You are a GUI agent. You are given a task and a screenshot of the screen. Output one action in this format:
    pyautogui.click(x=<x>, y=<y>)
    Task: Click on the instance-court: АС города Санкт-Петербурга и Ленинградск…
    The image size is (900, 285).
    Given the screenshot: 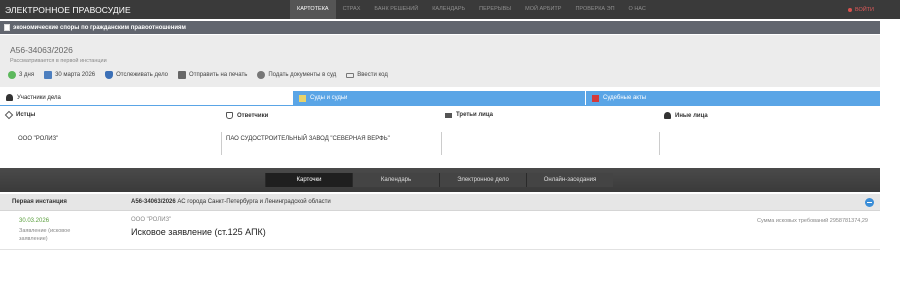 What is the action you would take?
    pyautogui.click(x=254, y=202)
    